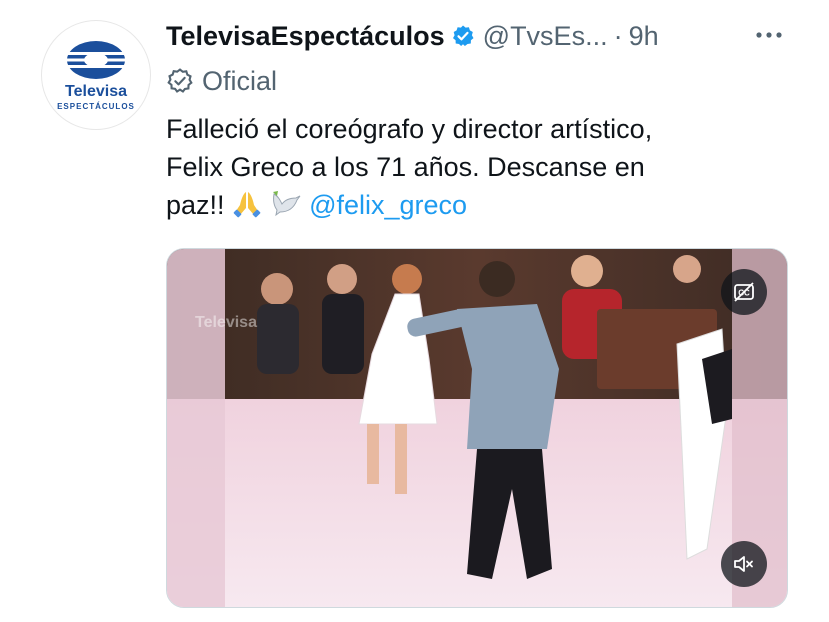  What do you see at coordinates (286, 208) in the screenshot?
I see `dove-emoji-icon` at bounding box center [286, 208].